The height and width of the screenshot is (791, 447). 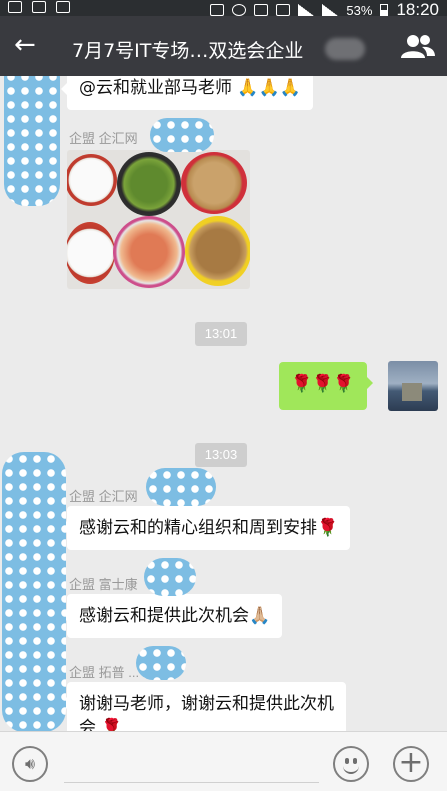 What do you see at coordinates (283, 10) in the screenshot?
I see `heart-icon` at bounding box center [283, 10].